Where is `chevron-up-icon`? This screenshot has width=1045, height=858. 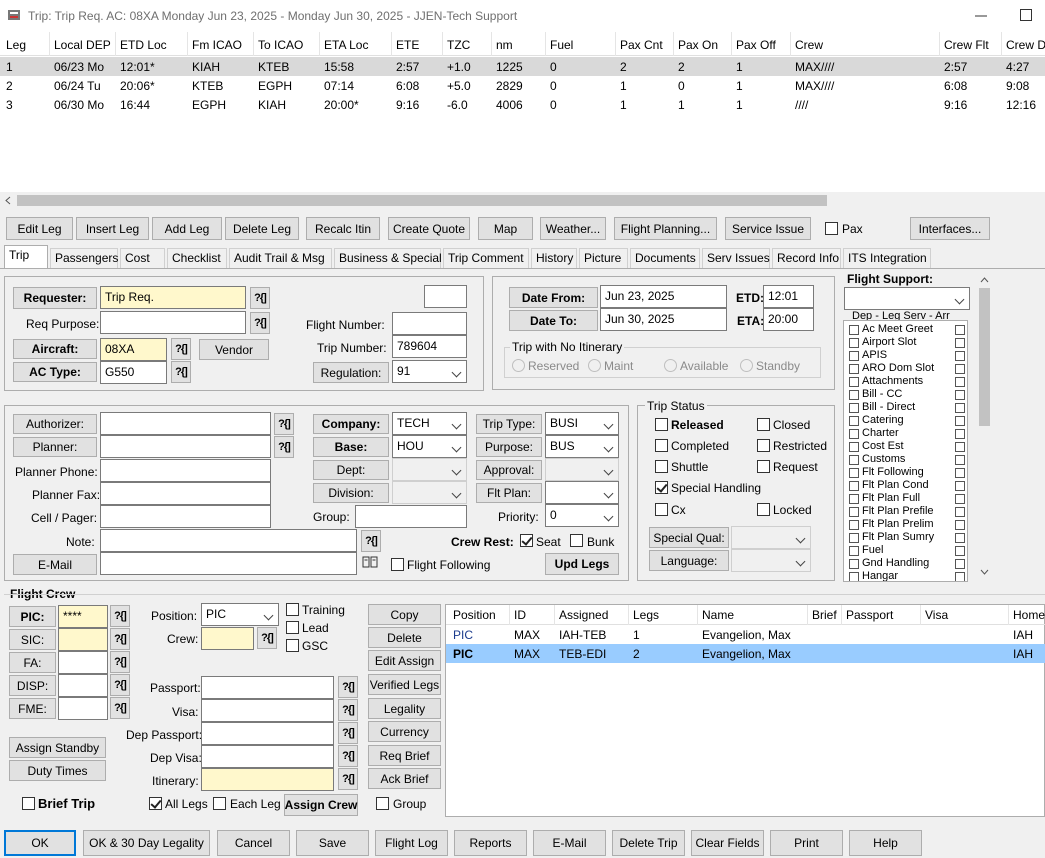 chevron-up-icon is located at coordinates (984, 280).